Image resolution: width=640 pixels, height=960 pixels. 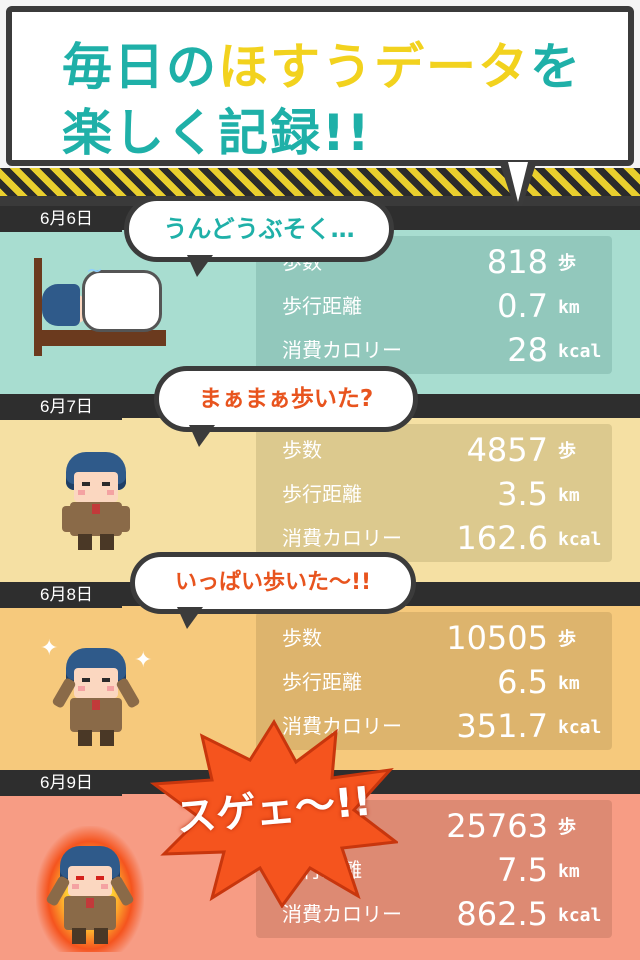 I want to click on distance-row: 歩行距離 3.5 km, so click(x=434, y=494).